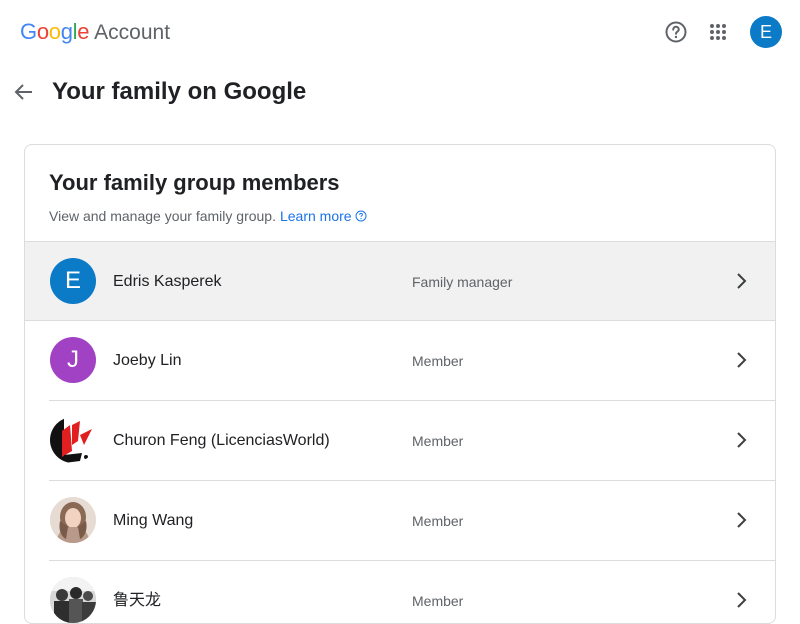 The width and height of the screenshot is (800, 624). What do you see at coordinates (162, 216) in the screenshot?
I see `description-text: View and manage your family group.` at bounding box center [162, 216].